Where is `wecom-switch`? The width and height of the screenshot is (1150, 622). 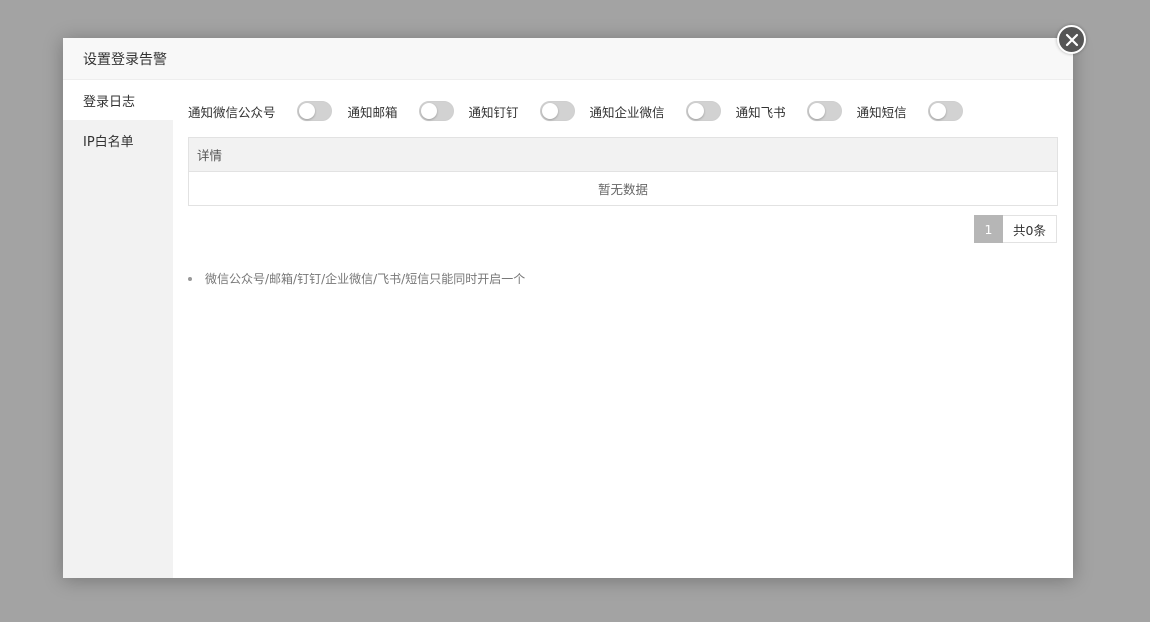
wecom-switch is located at coordinates (703, 111).